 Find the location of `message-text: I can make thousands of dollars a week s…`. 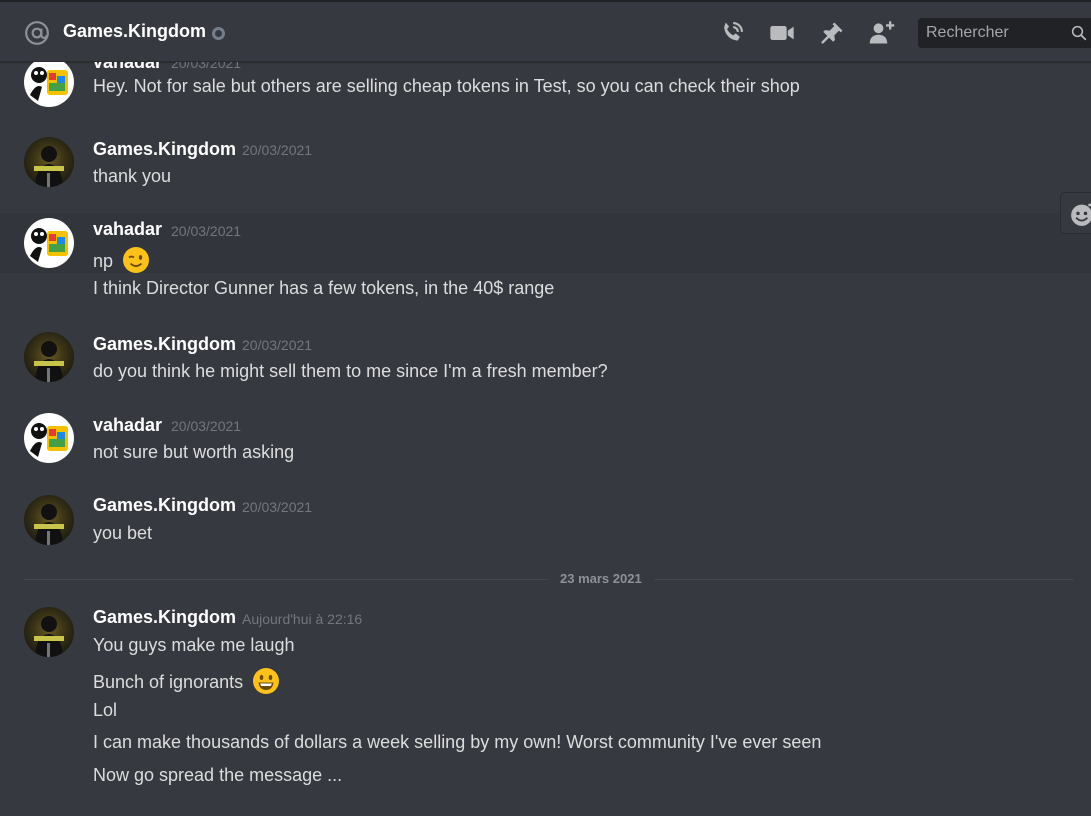

message-text: I can make thousands of dollars a week s… is located at coordinates (457, 742).